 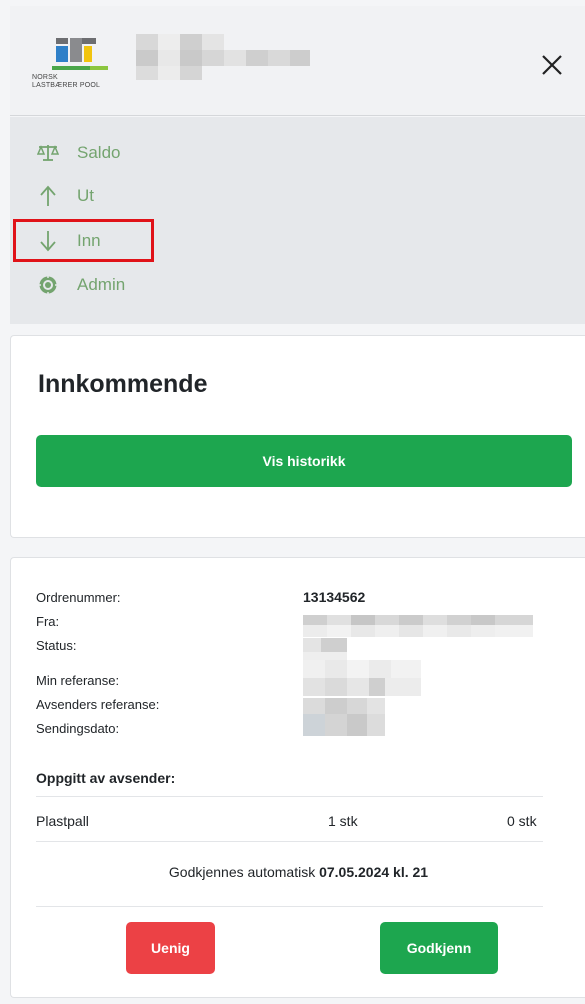 I want to click on nav-item-admin: Admin, so click(x=297, y=285).